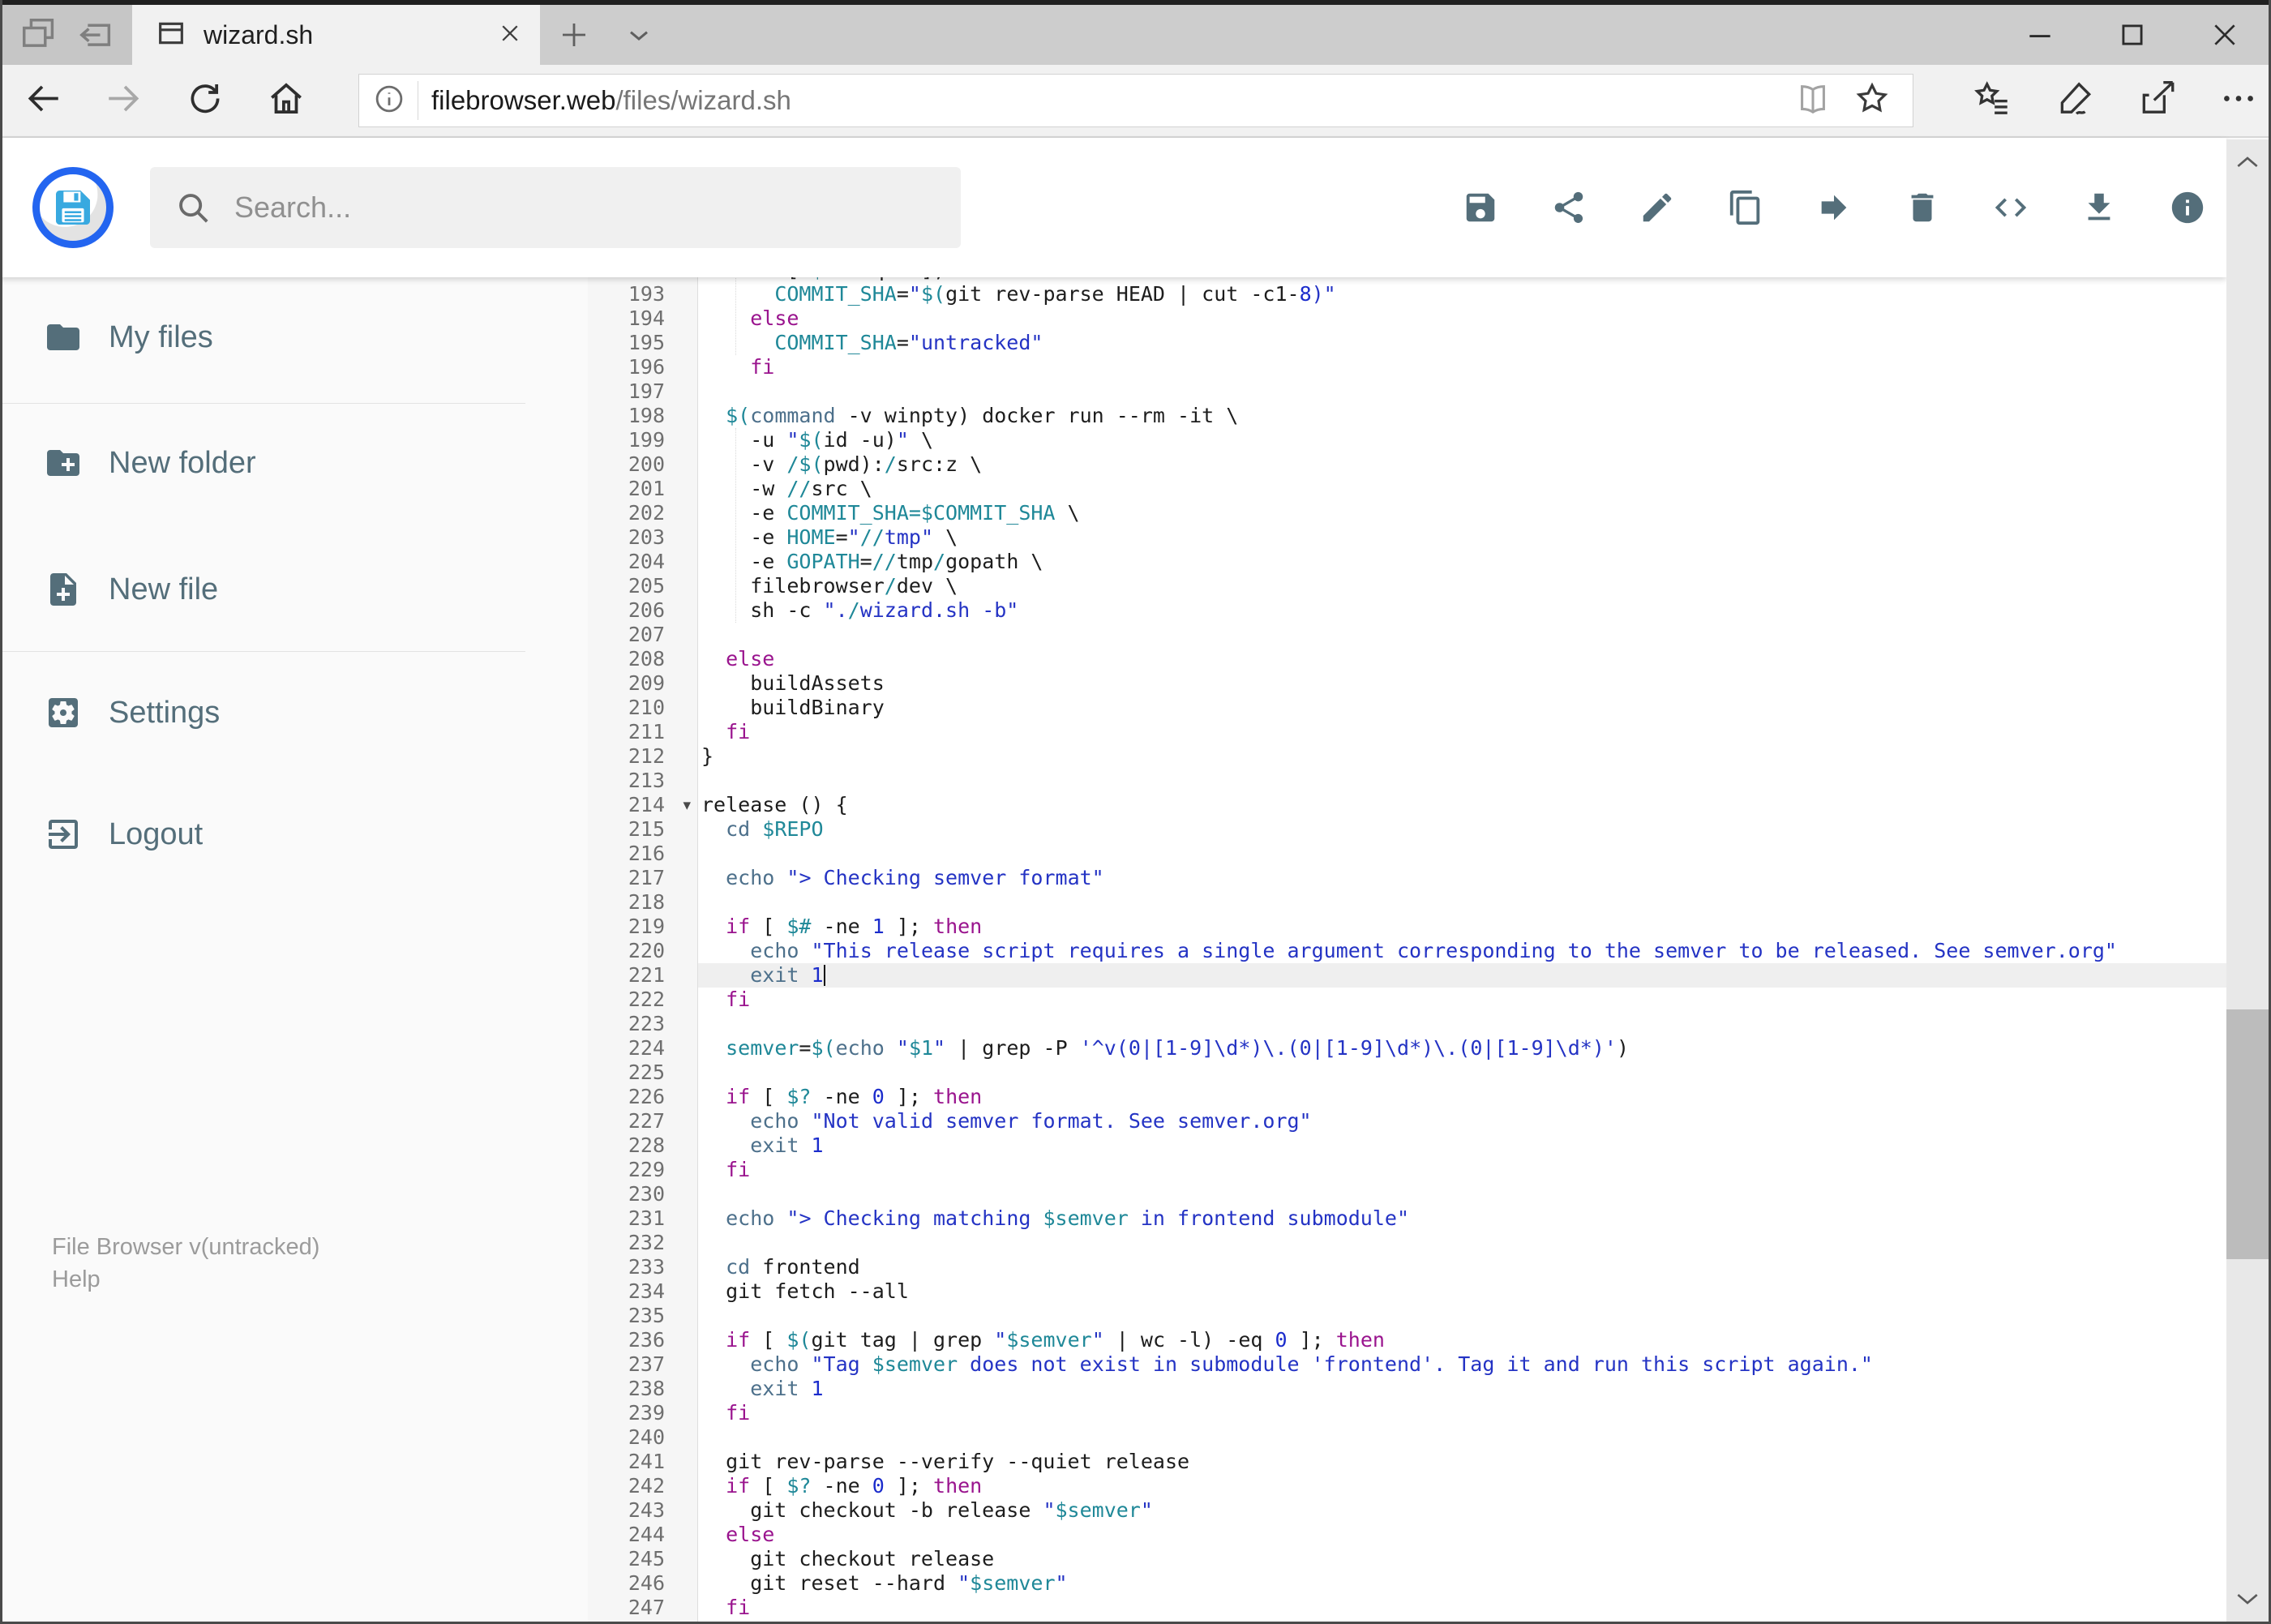 The height and width of the screenshot is (1624, 2271). I want to click on code-line-209: buildAssets, so click(1462, 684).